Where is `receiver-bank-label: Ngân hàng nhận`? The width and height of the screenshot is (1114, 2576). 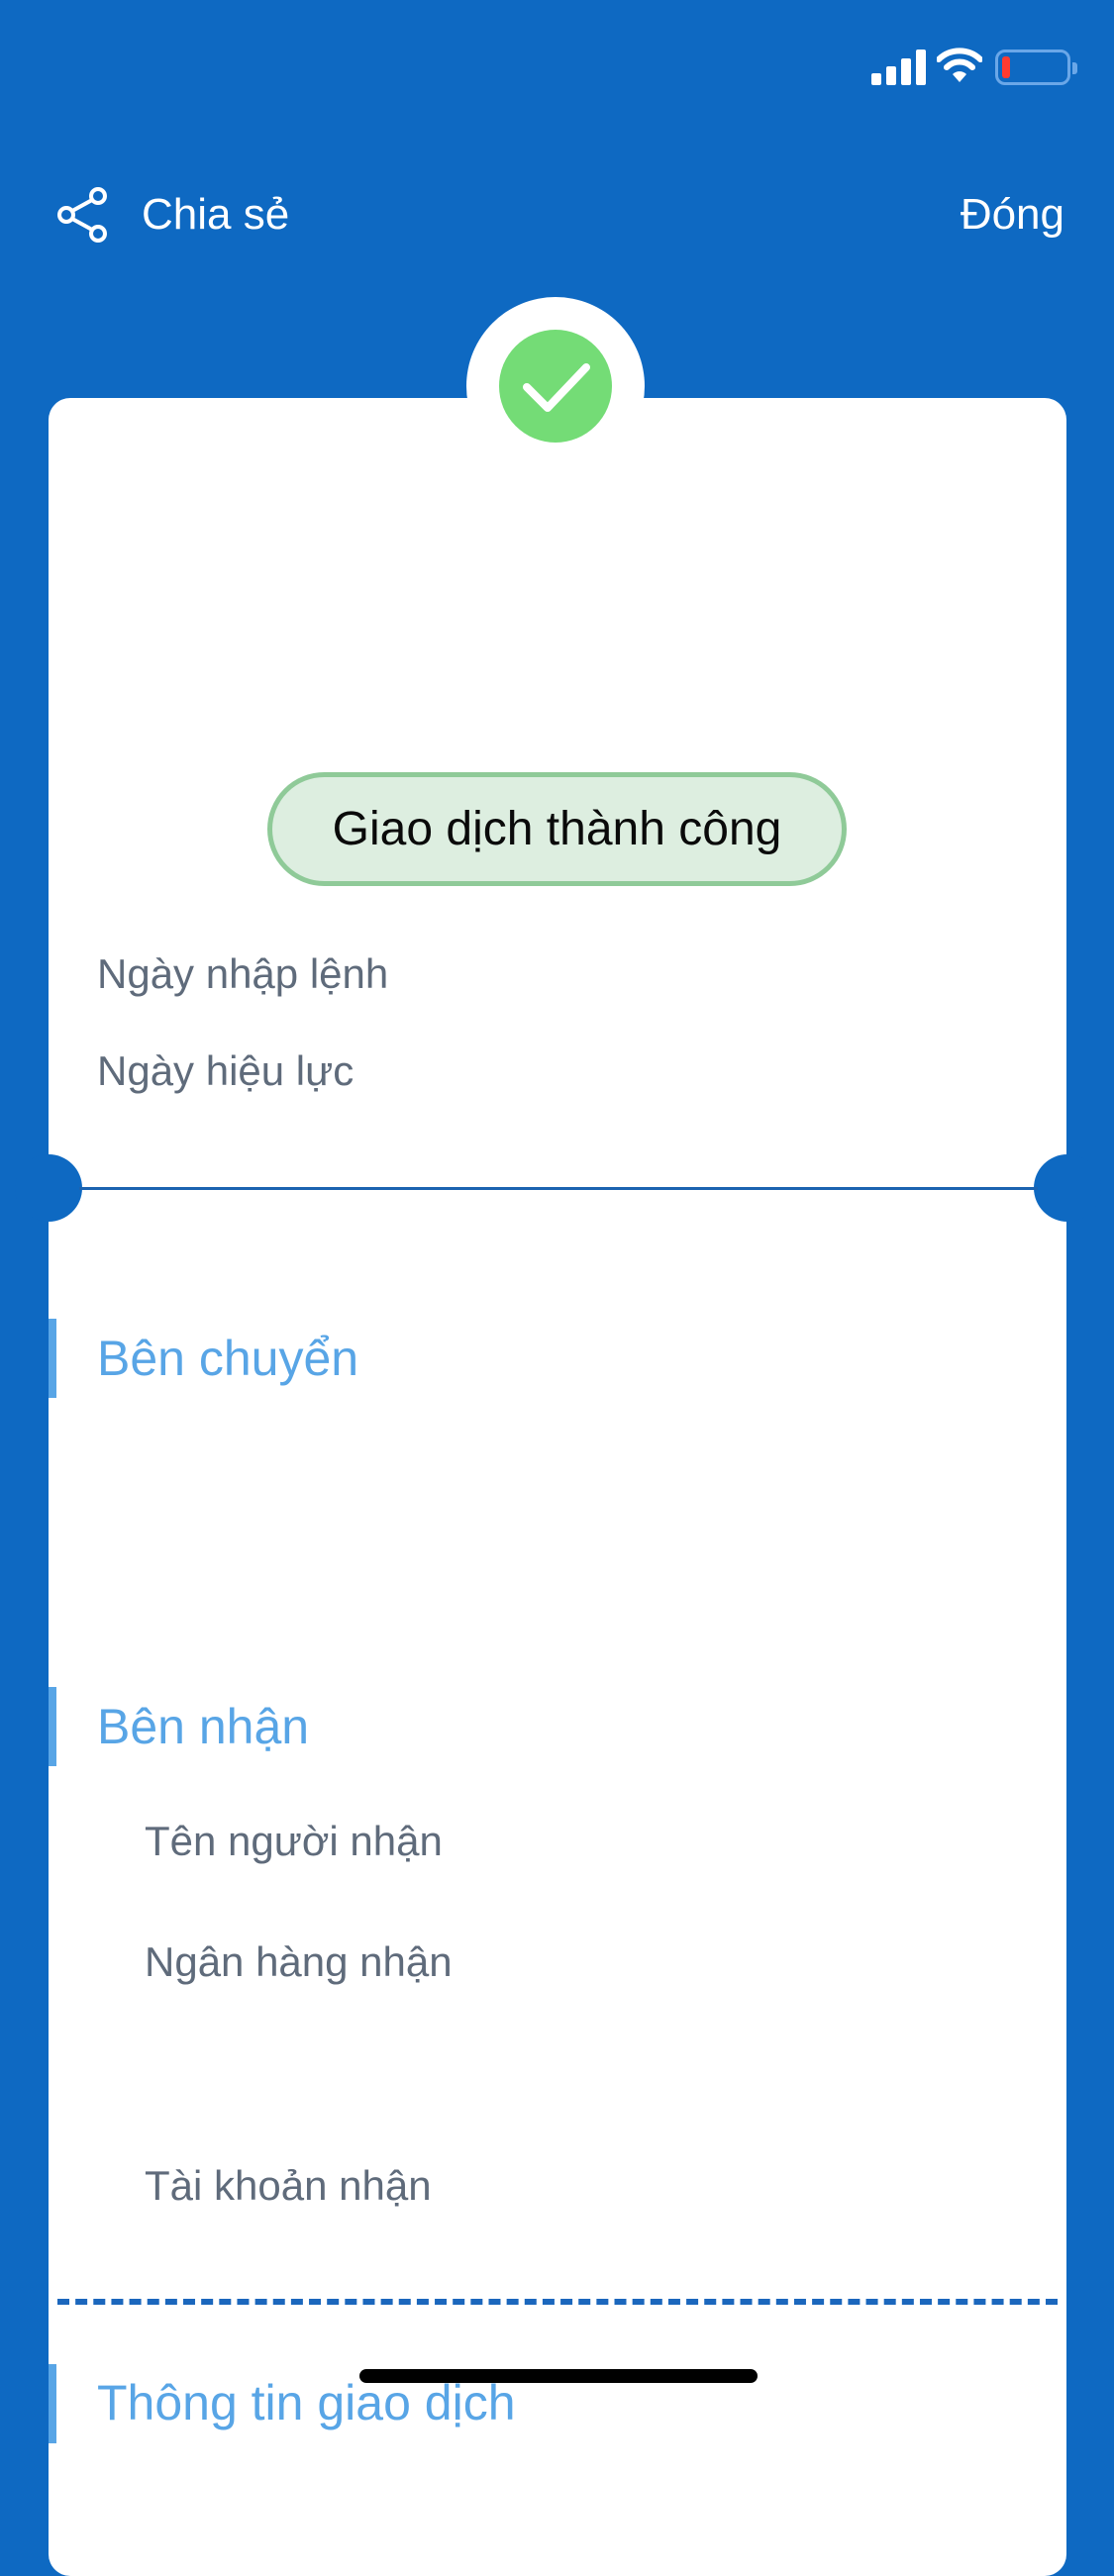 receiver-bank-label: Ngân hàng nhận is located at coordinates (299, 1962).